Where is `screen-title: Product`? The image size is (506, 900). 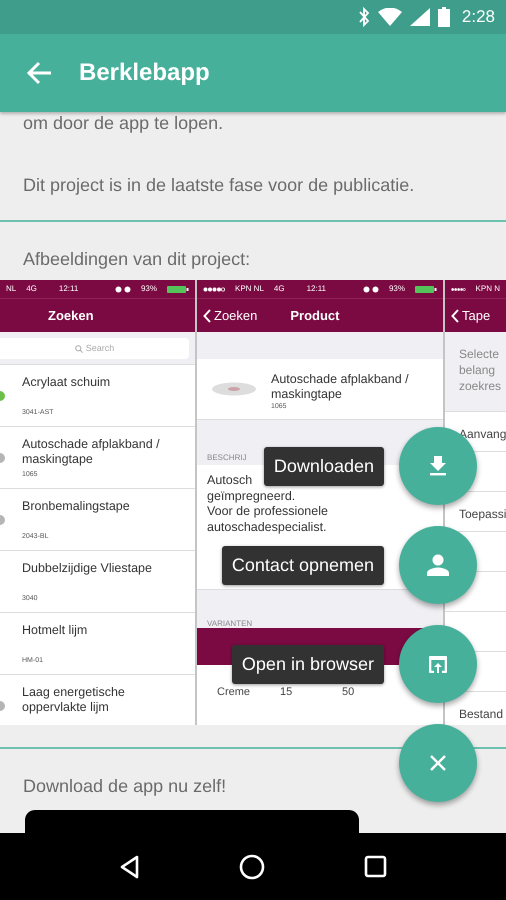 screen-title: Product is located at coordinates (315, 315).